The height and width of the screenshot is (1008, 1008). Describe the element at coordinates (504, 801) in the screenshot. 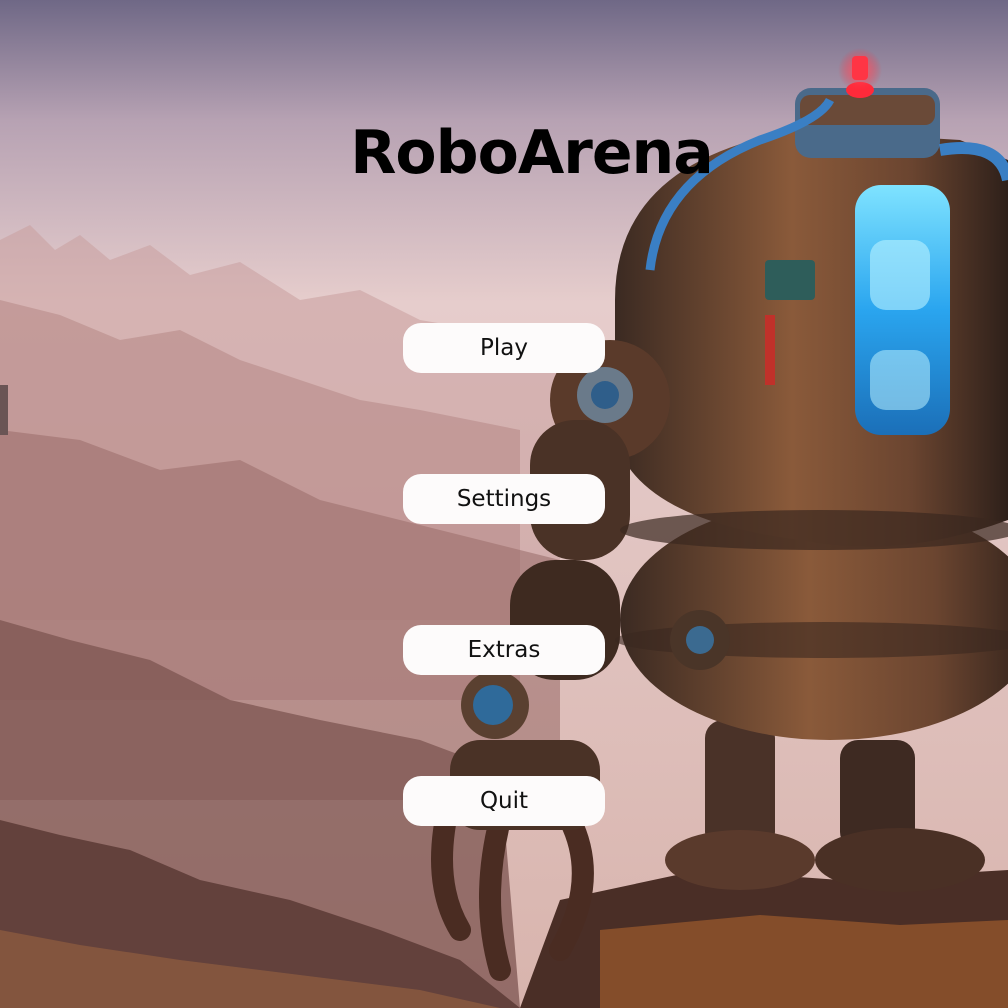

I see `quit-button: Quit` at that location.